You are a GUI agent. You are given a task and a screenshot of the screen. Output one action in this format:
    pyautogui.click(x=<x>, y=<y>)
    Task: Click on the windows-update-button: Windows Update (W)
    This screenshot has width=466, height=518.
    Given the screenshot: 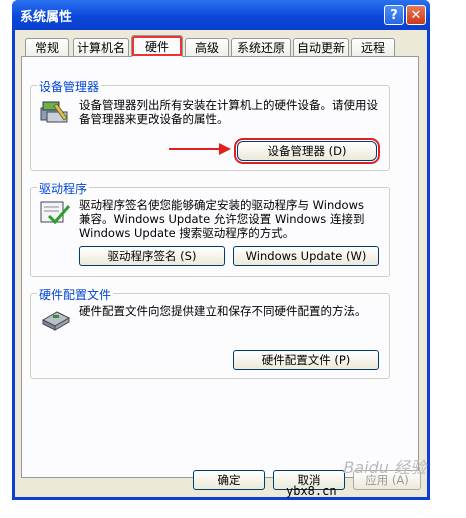 What is the action you would take?
    pyautogui.click(x=306, y=256)
    